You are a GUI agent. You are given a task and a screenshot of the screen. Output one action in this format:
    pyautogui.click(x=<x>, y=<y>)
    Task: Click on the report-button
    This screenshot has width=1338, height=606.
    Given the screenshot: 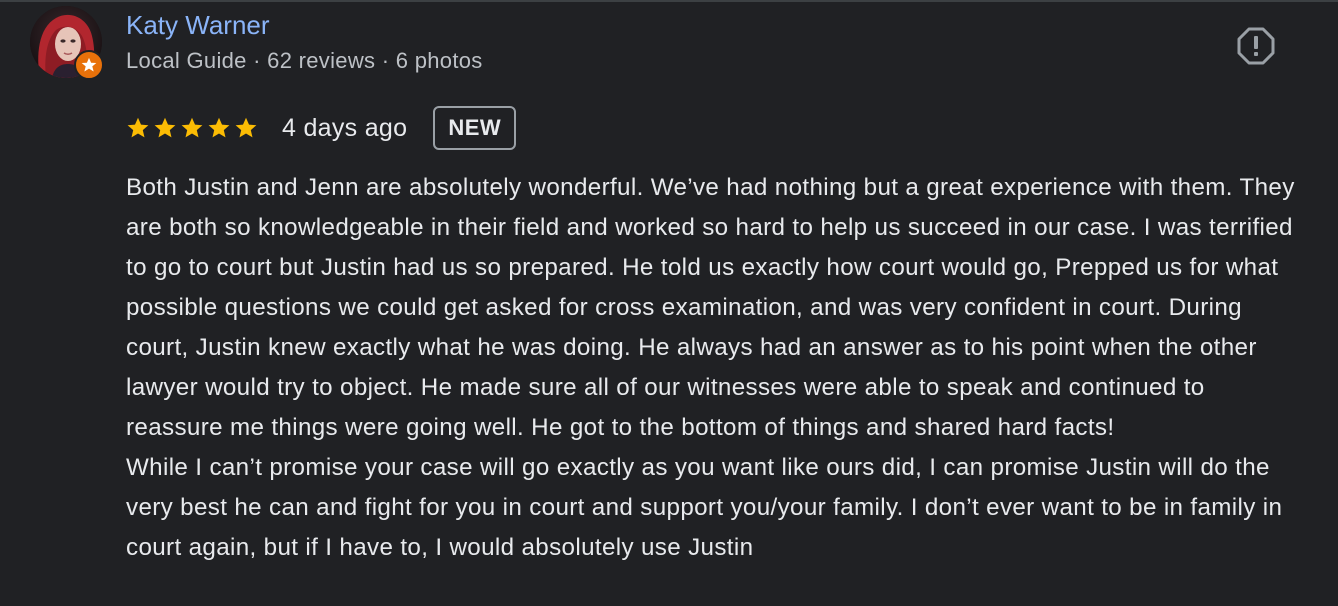 What is the action you would take?
    pyautogui.click(x=1256, y=46)
    